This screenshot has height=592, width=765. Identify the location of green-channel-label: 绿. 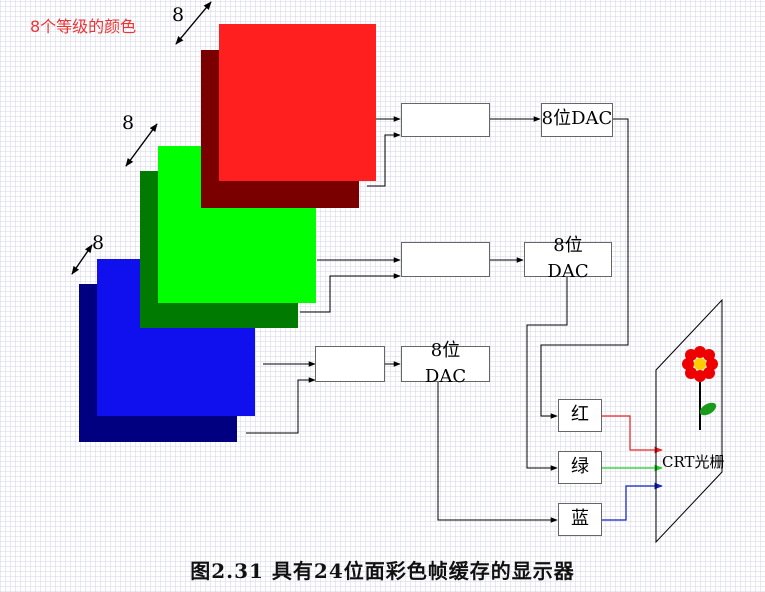
(580, 466).